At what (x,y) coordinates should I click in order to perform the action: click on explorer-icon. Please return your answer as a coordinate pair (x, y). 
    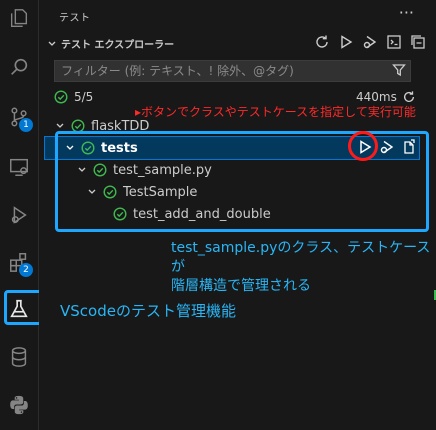
    Looking at the image, I should click on (19, 18).